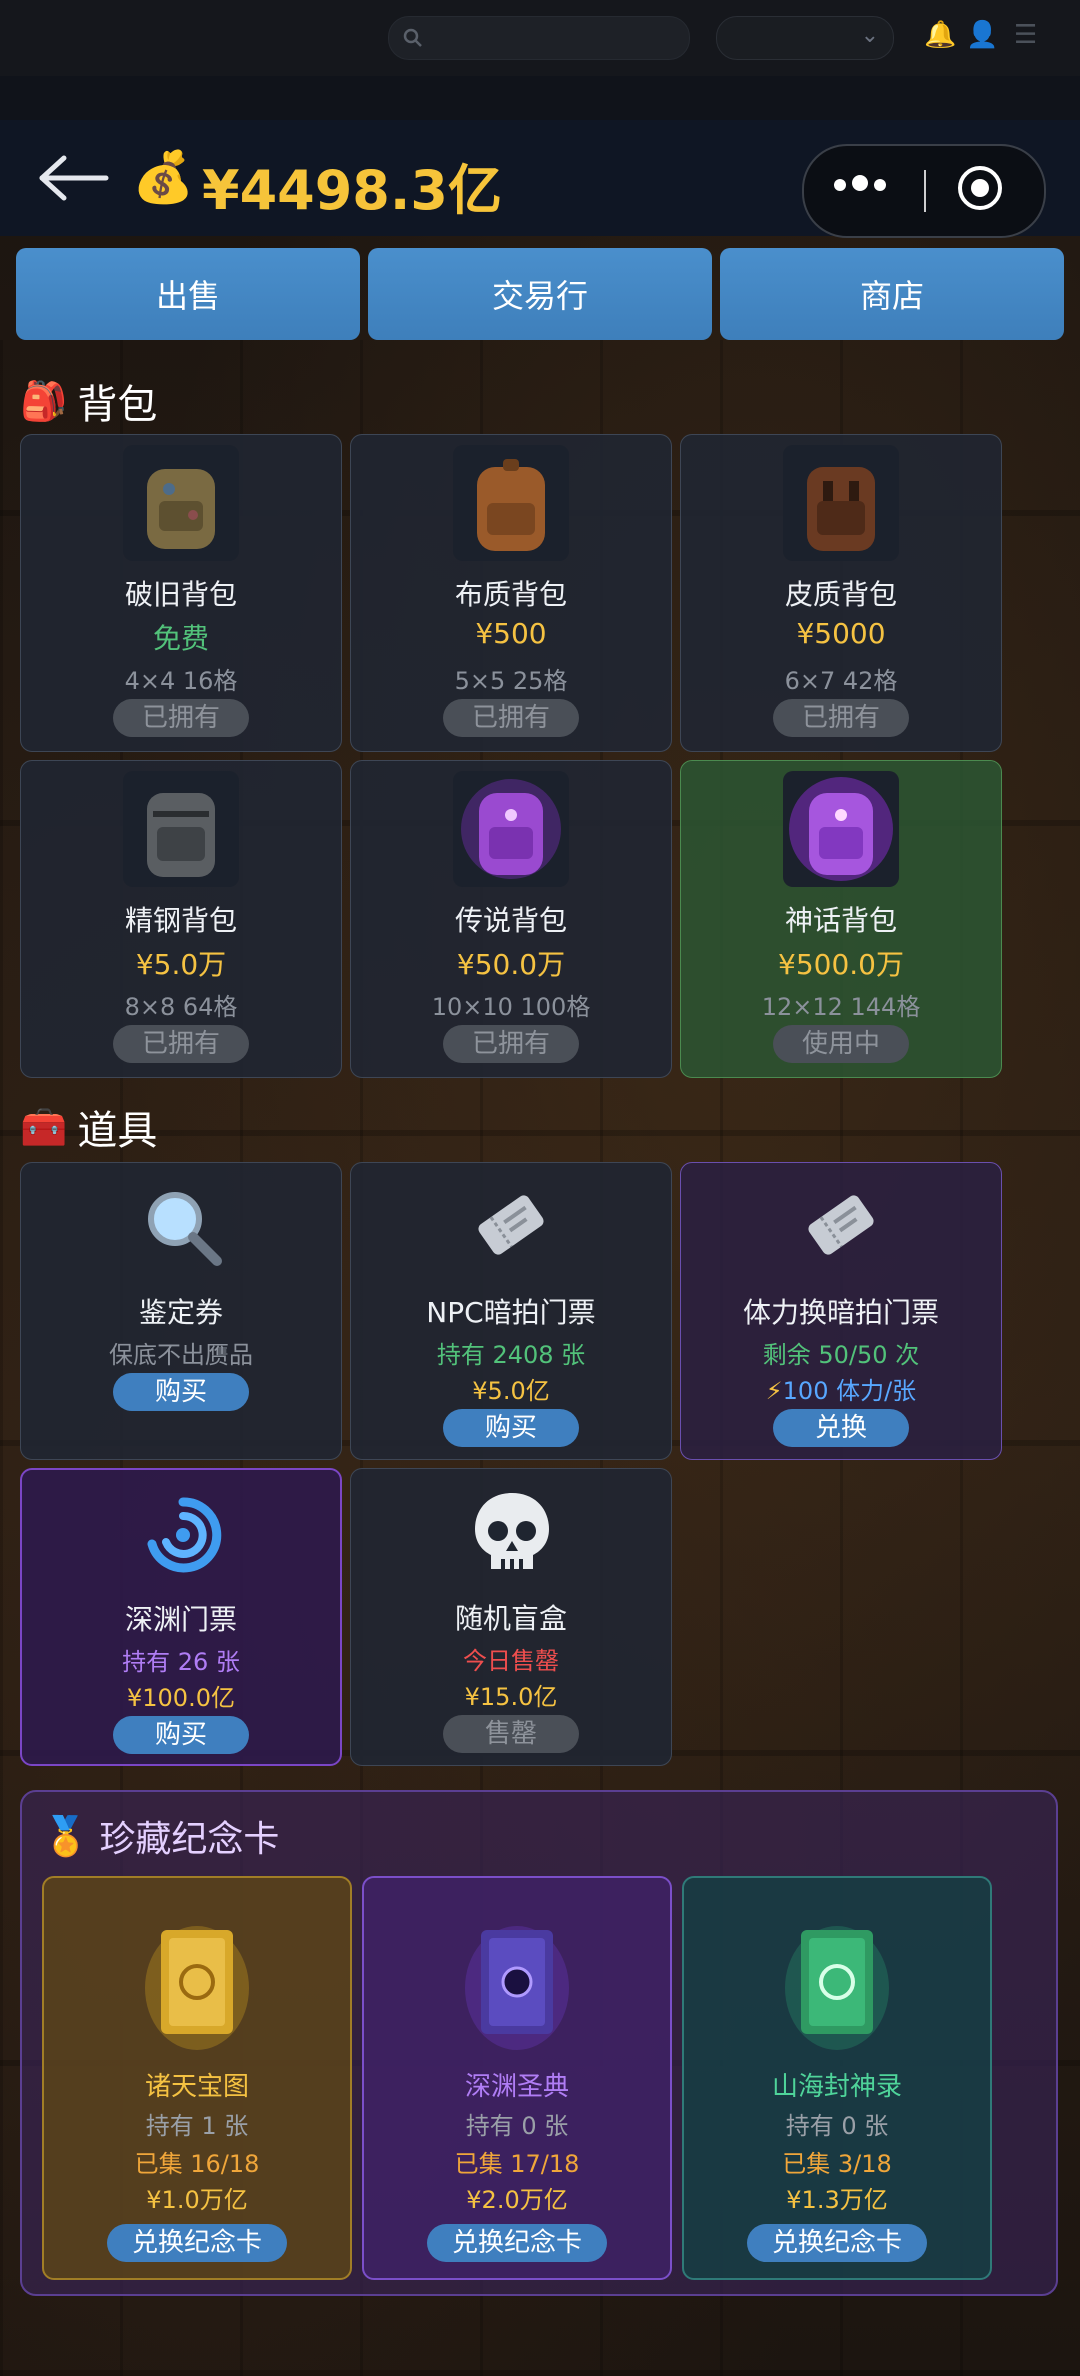 The width and height of the screenshot is (1080, 2376). What do you see at coordinates (161, 1837) in the screenshot?
I see `section-title-collection: 🏅 珍藏纪念卡` at bounding box center [161, 1837].